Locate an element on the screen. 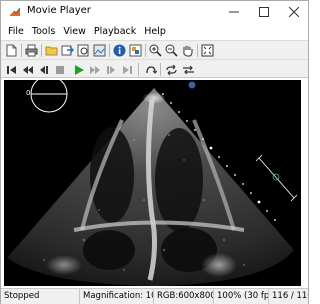 This screenshot has height=304, width=320. new-document-icon is located at coordinates (11, 50).